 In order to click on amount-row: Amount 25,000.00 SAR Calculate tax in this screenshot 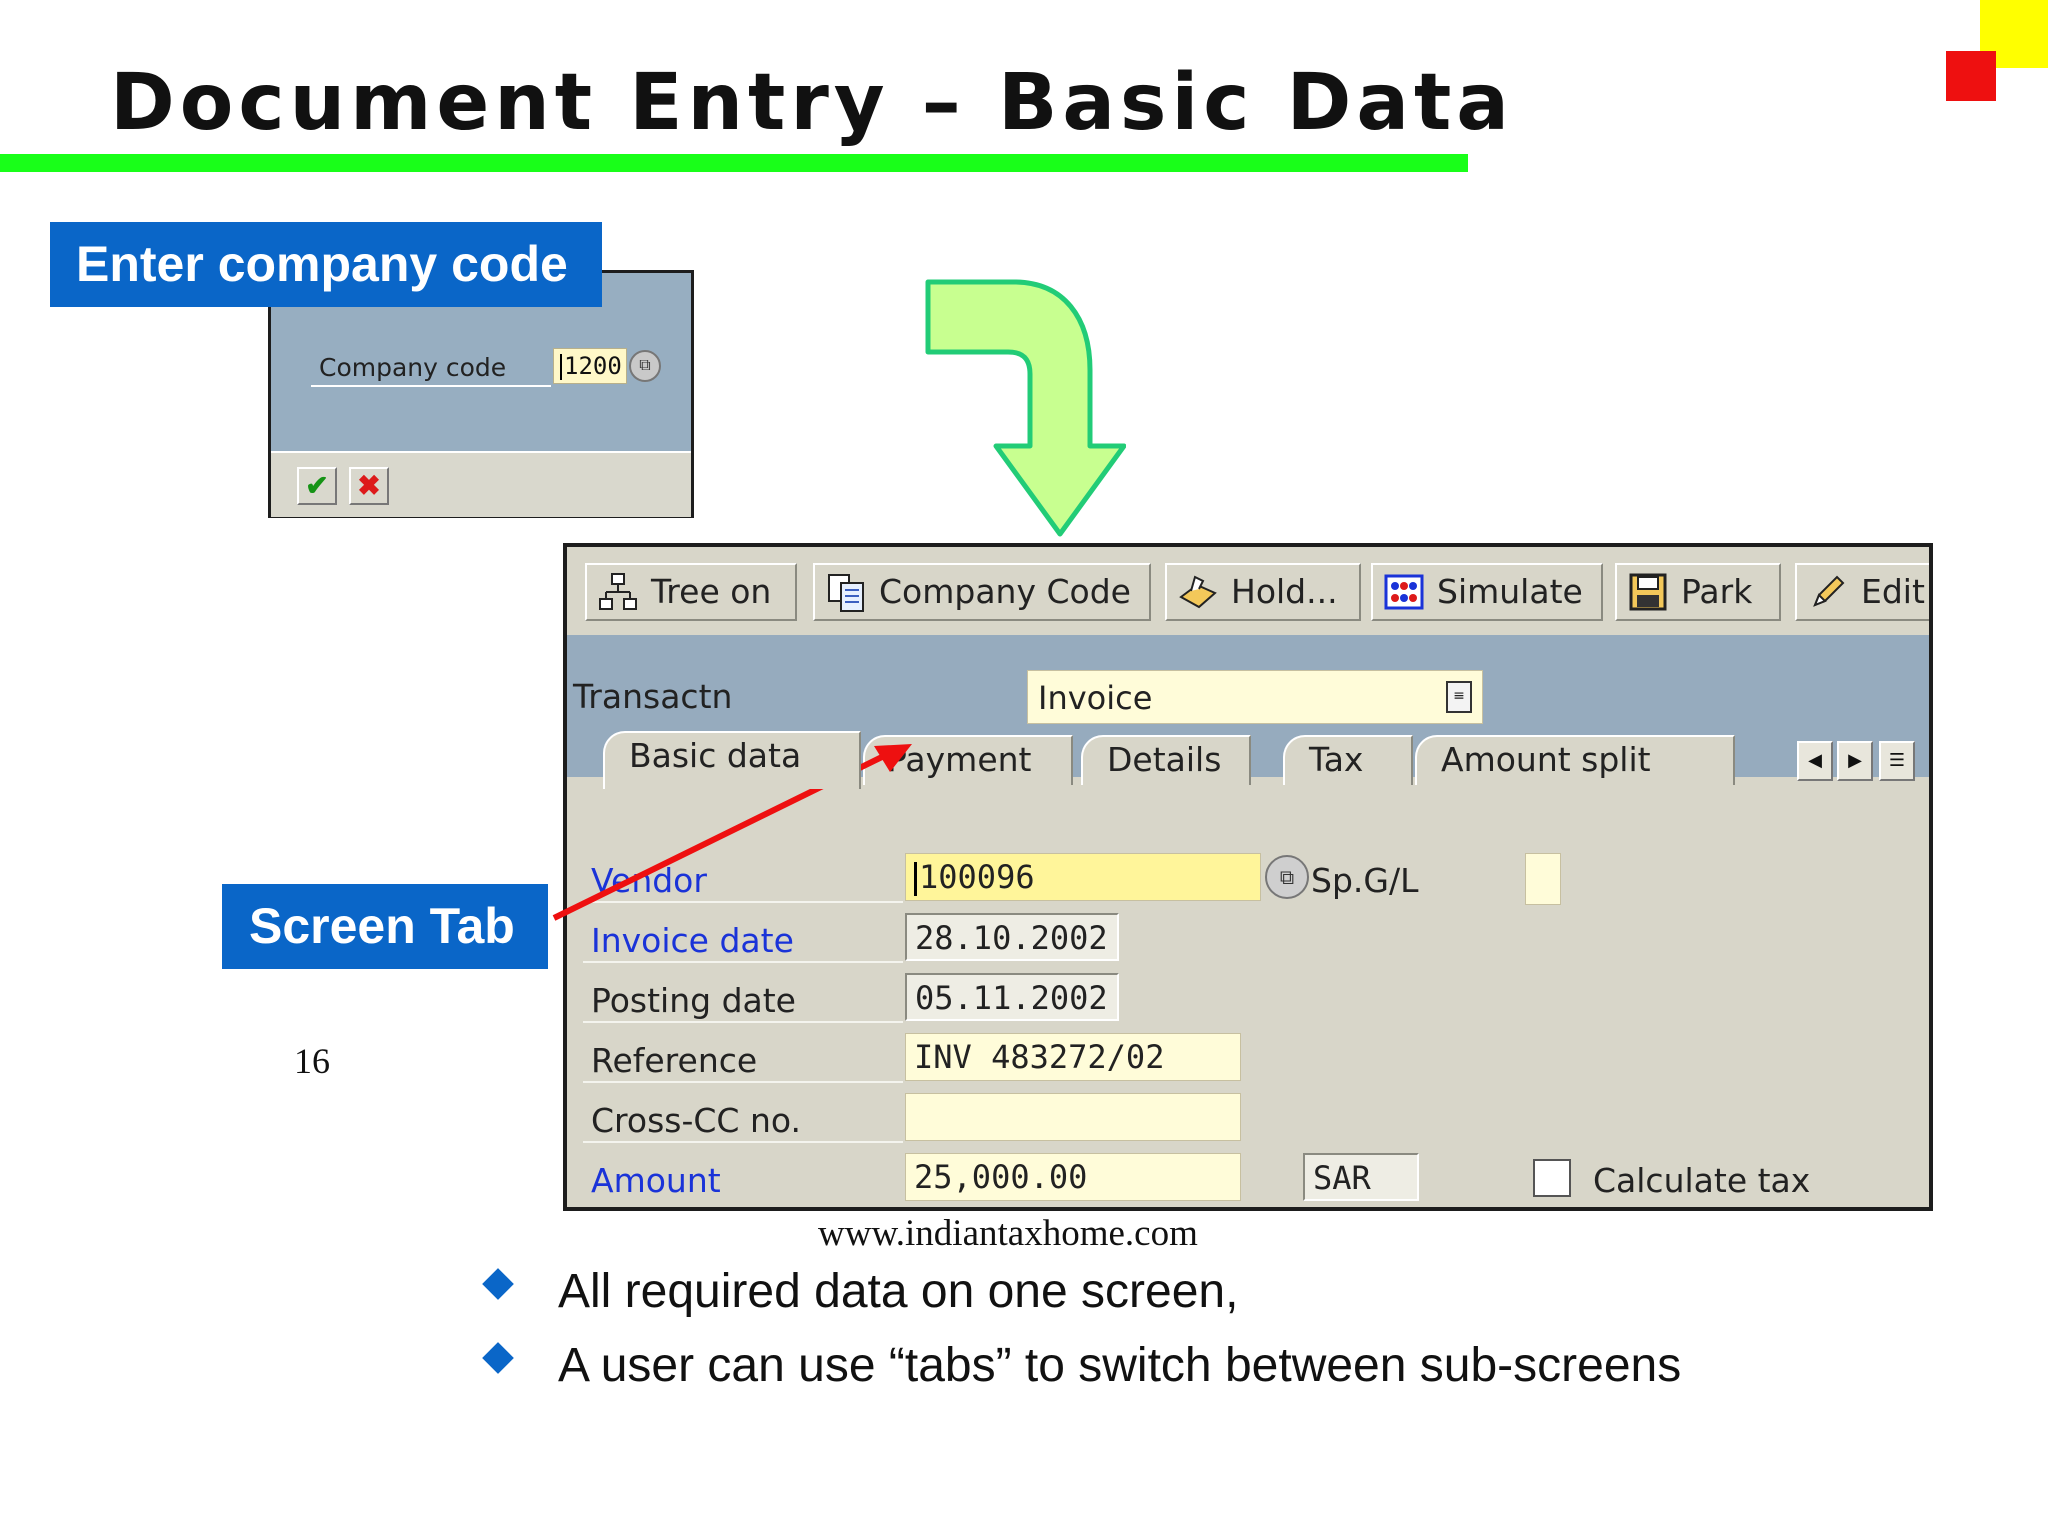, I will do `click(1196, 1178)`.